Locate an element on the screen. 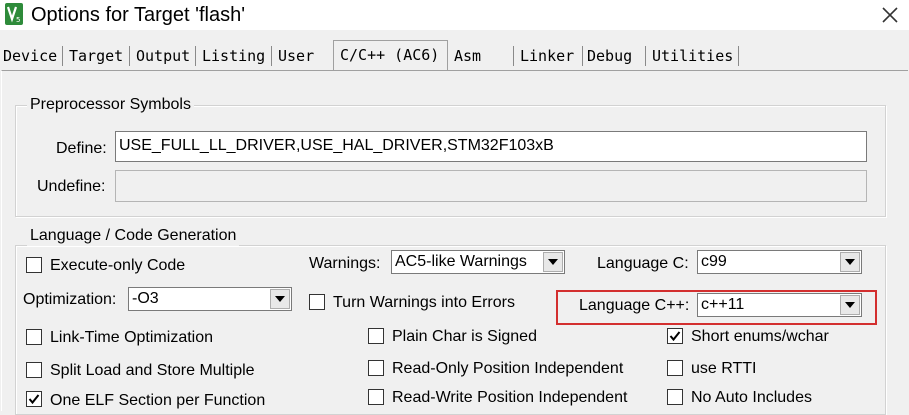  link-time-label: Link-Time Optimization is located at coordinates (132, 337).